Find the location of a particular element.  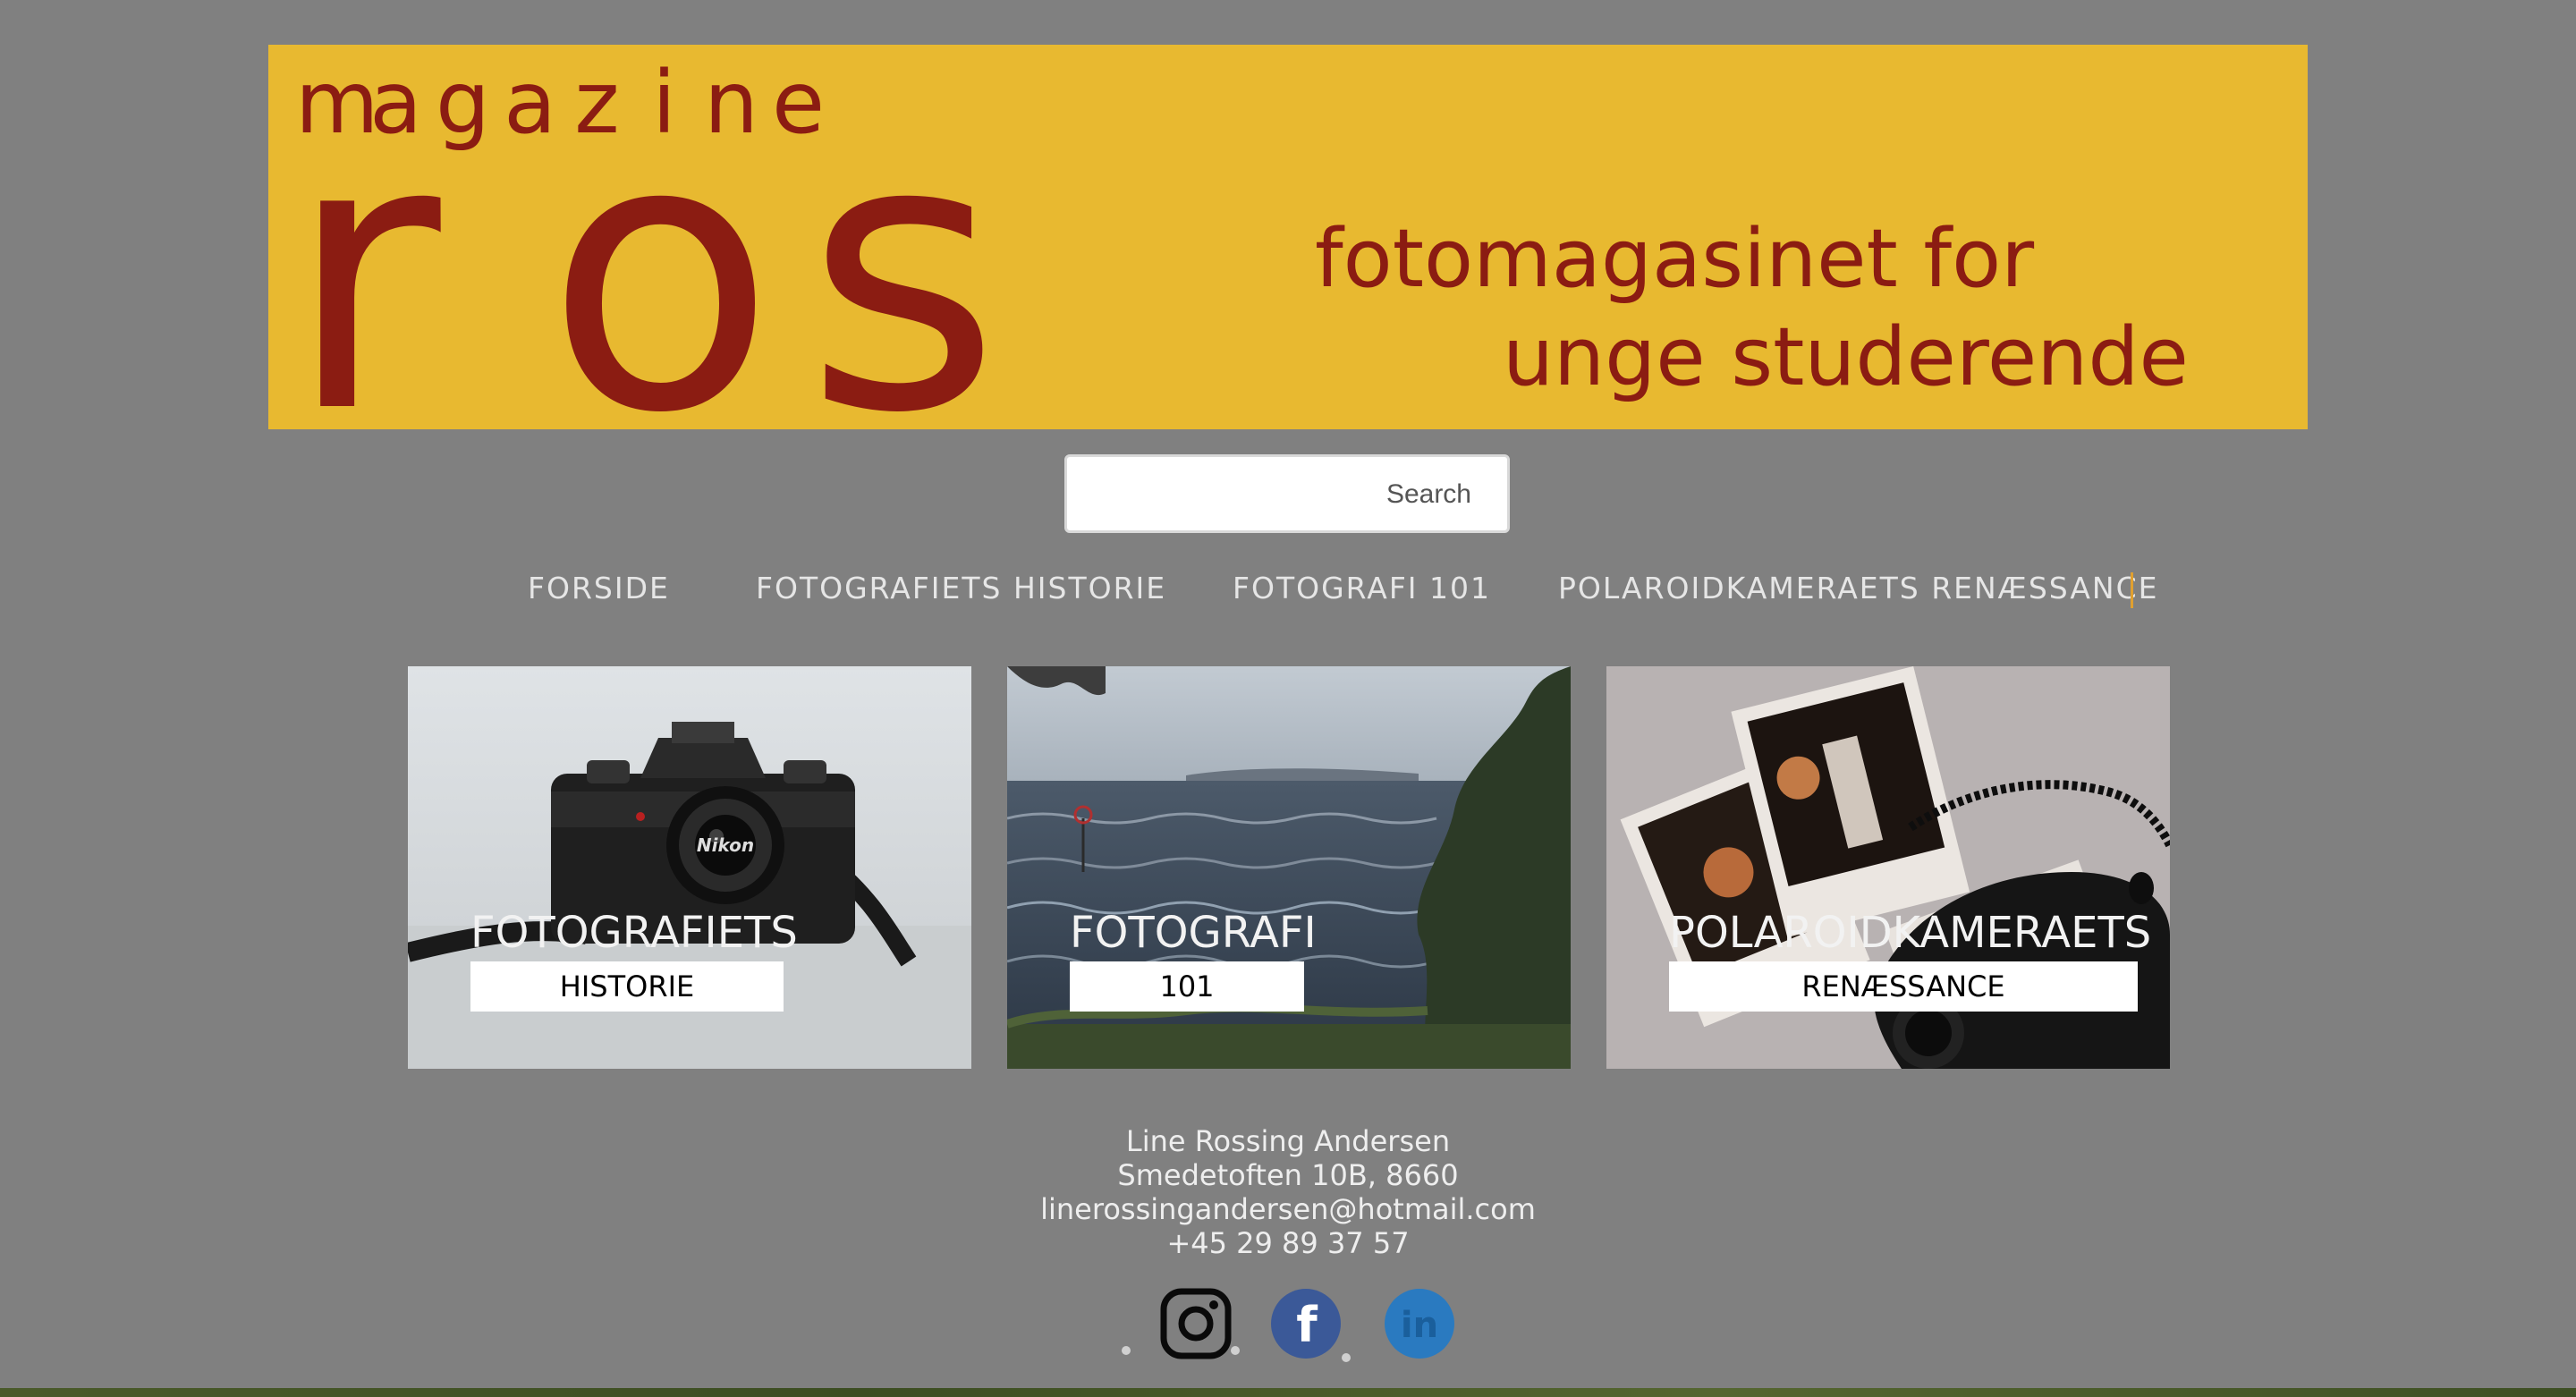

svg-text: in is located at coordinates (1419, 1325).